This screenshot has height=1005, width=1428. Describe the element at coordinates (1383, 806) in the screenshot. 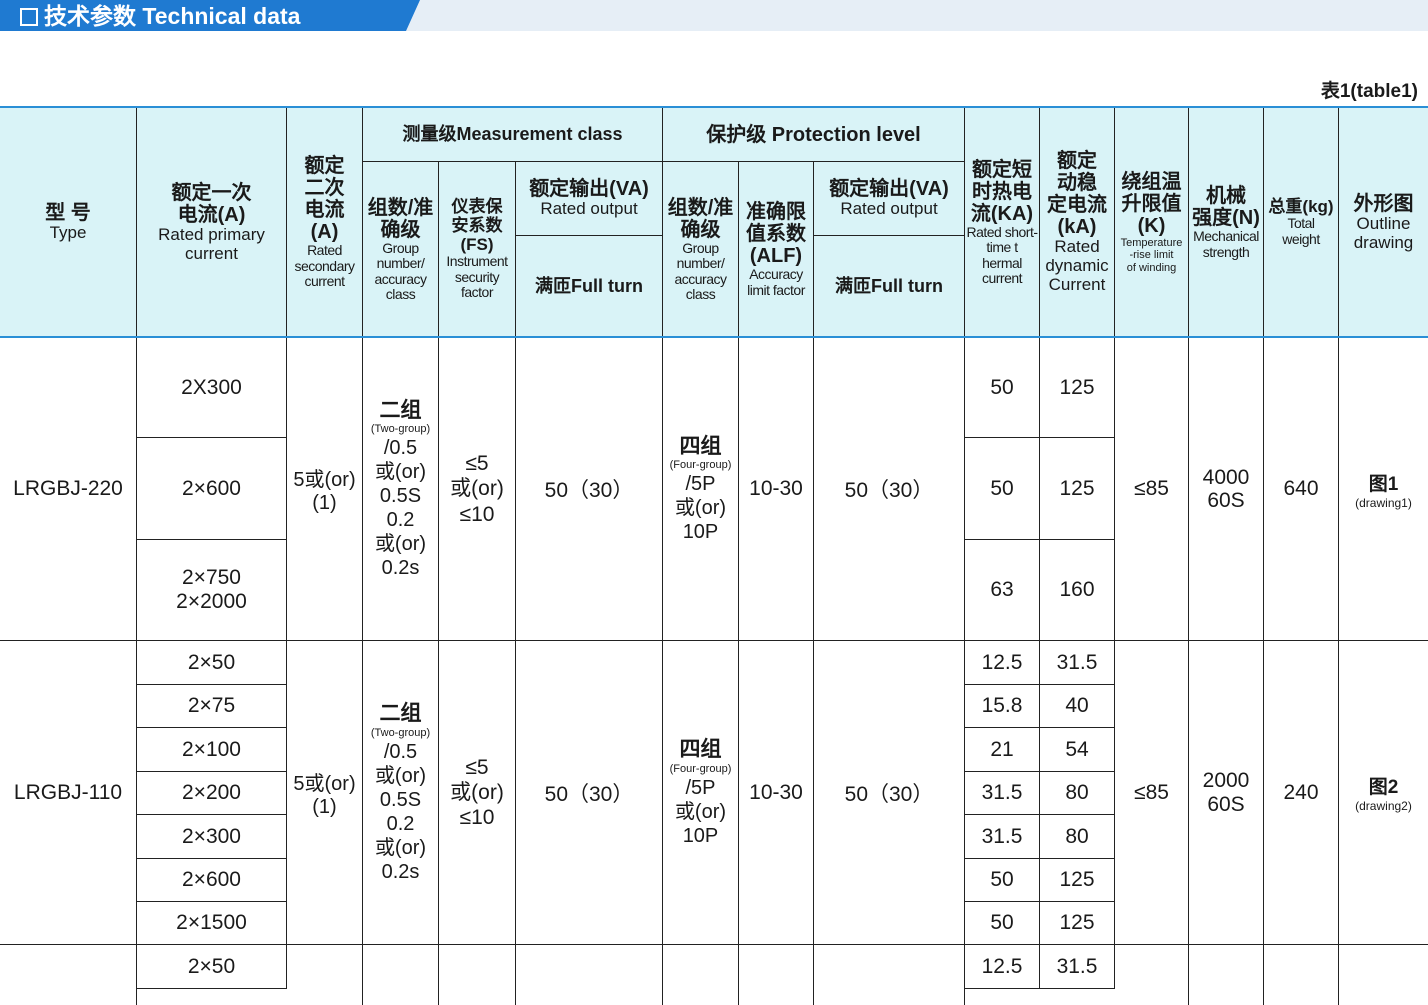

I see `outline-sub: (drawing2)` at that location.